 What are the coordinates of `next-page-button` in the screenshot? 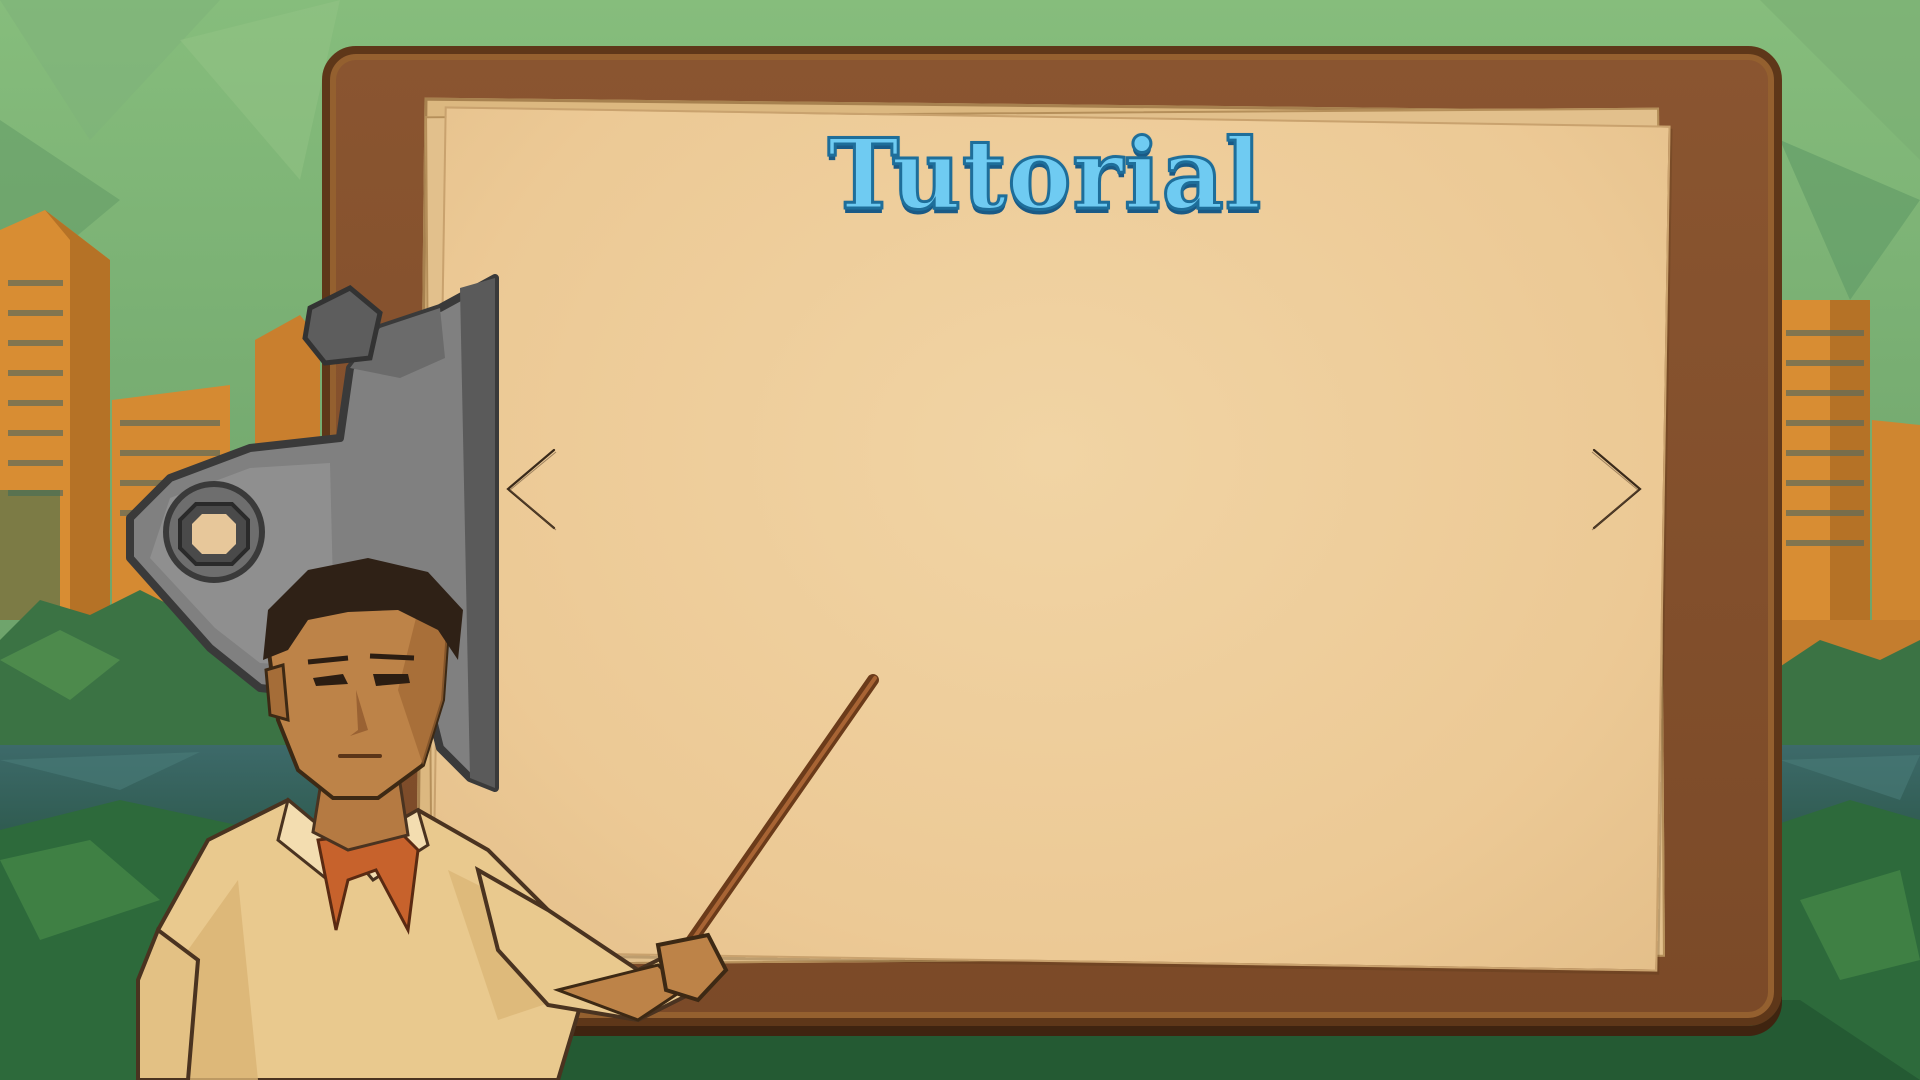 It's located at (1616, 489).